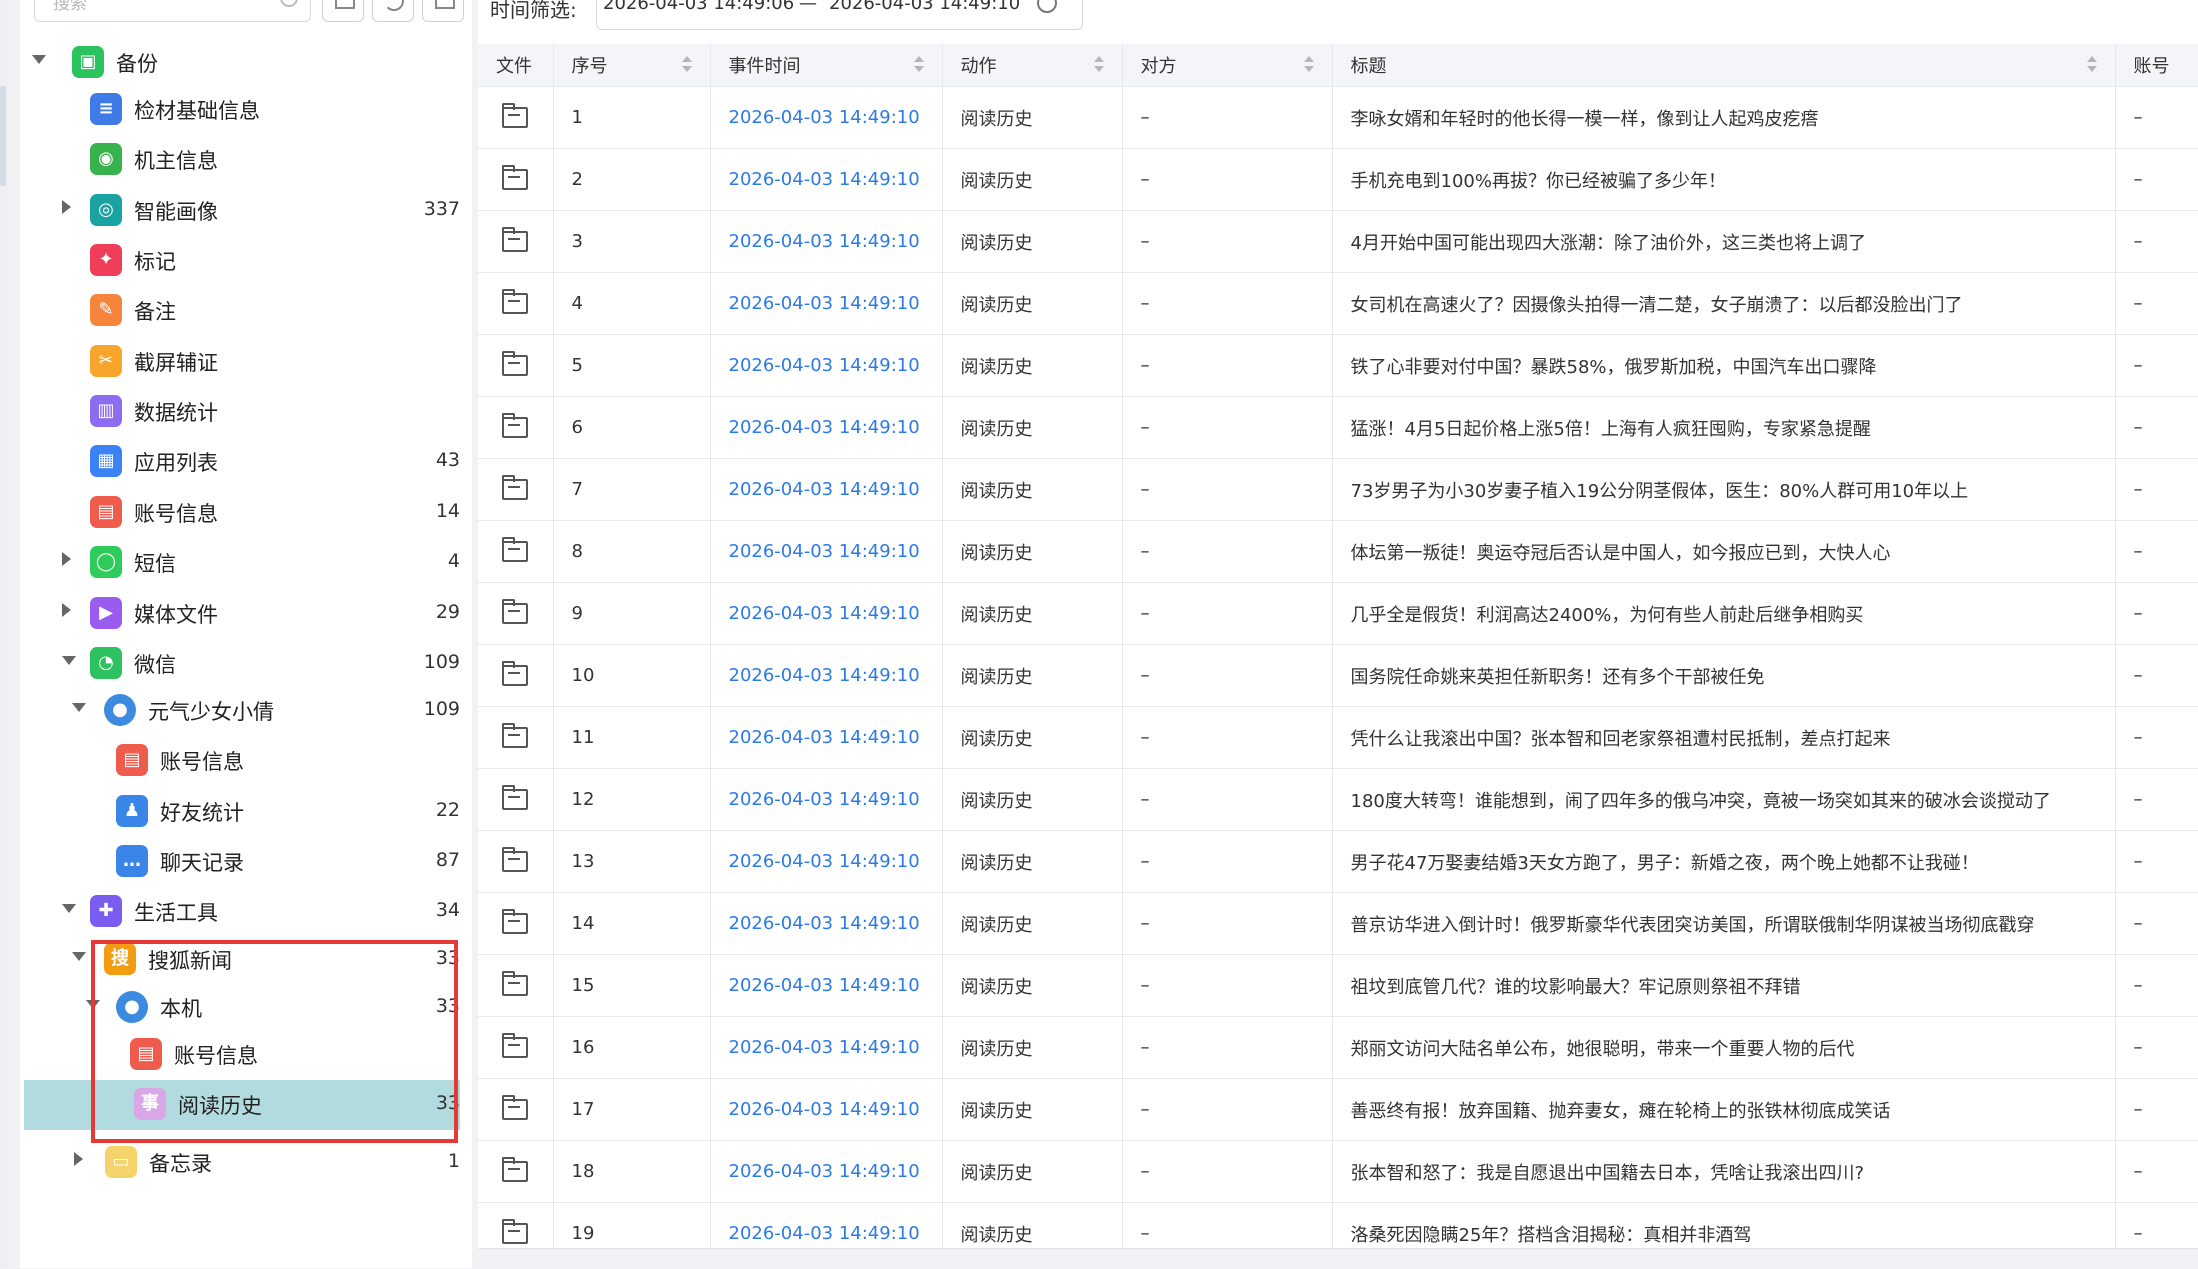  Describe the element at coordinates (240, 1008) in the screenshot. I see `sidebar-tree-item: ● 本机 33` at that location.